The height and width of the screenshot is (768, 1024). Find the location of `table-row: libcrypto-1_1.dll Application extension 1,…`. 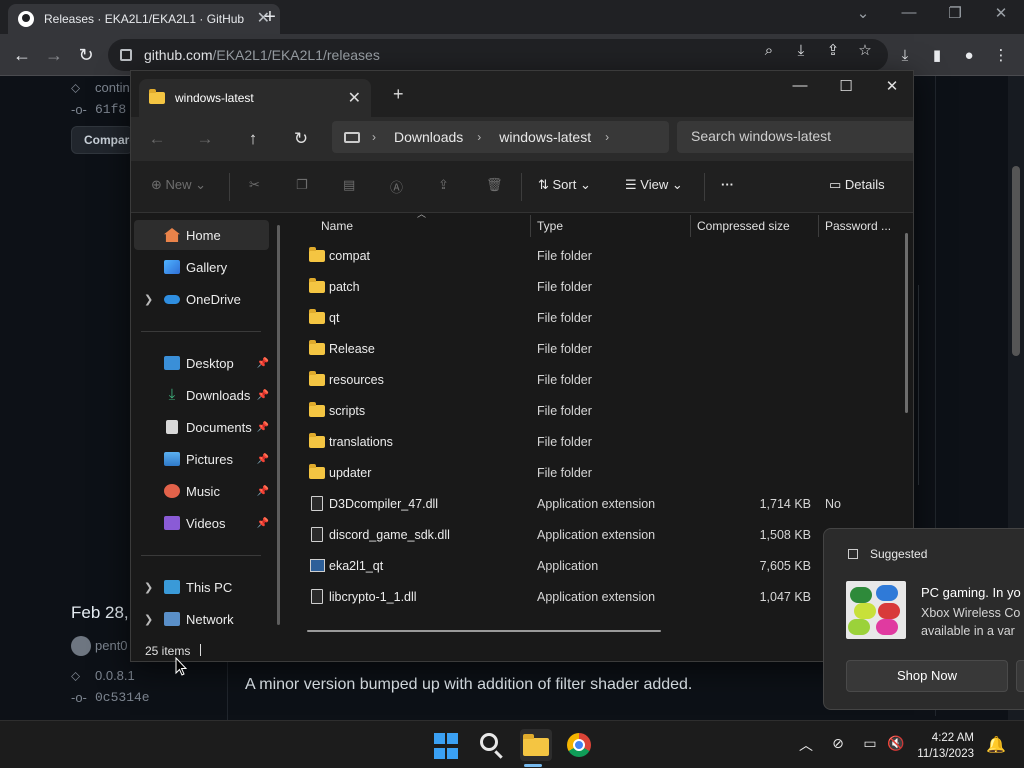

table-row: libcrypto-1_1.dll Application extension 1,… is located at coordinates (601, 597).